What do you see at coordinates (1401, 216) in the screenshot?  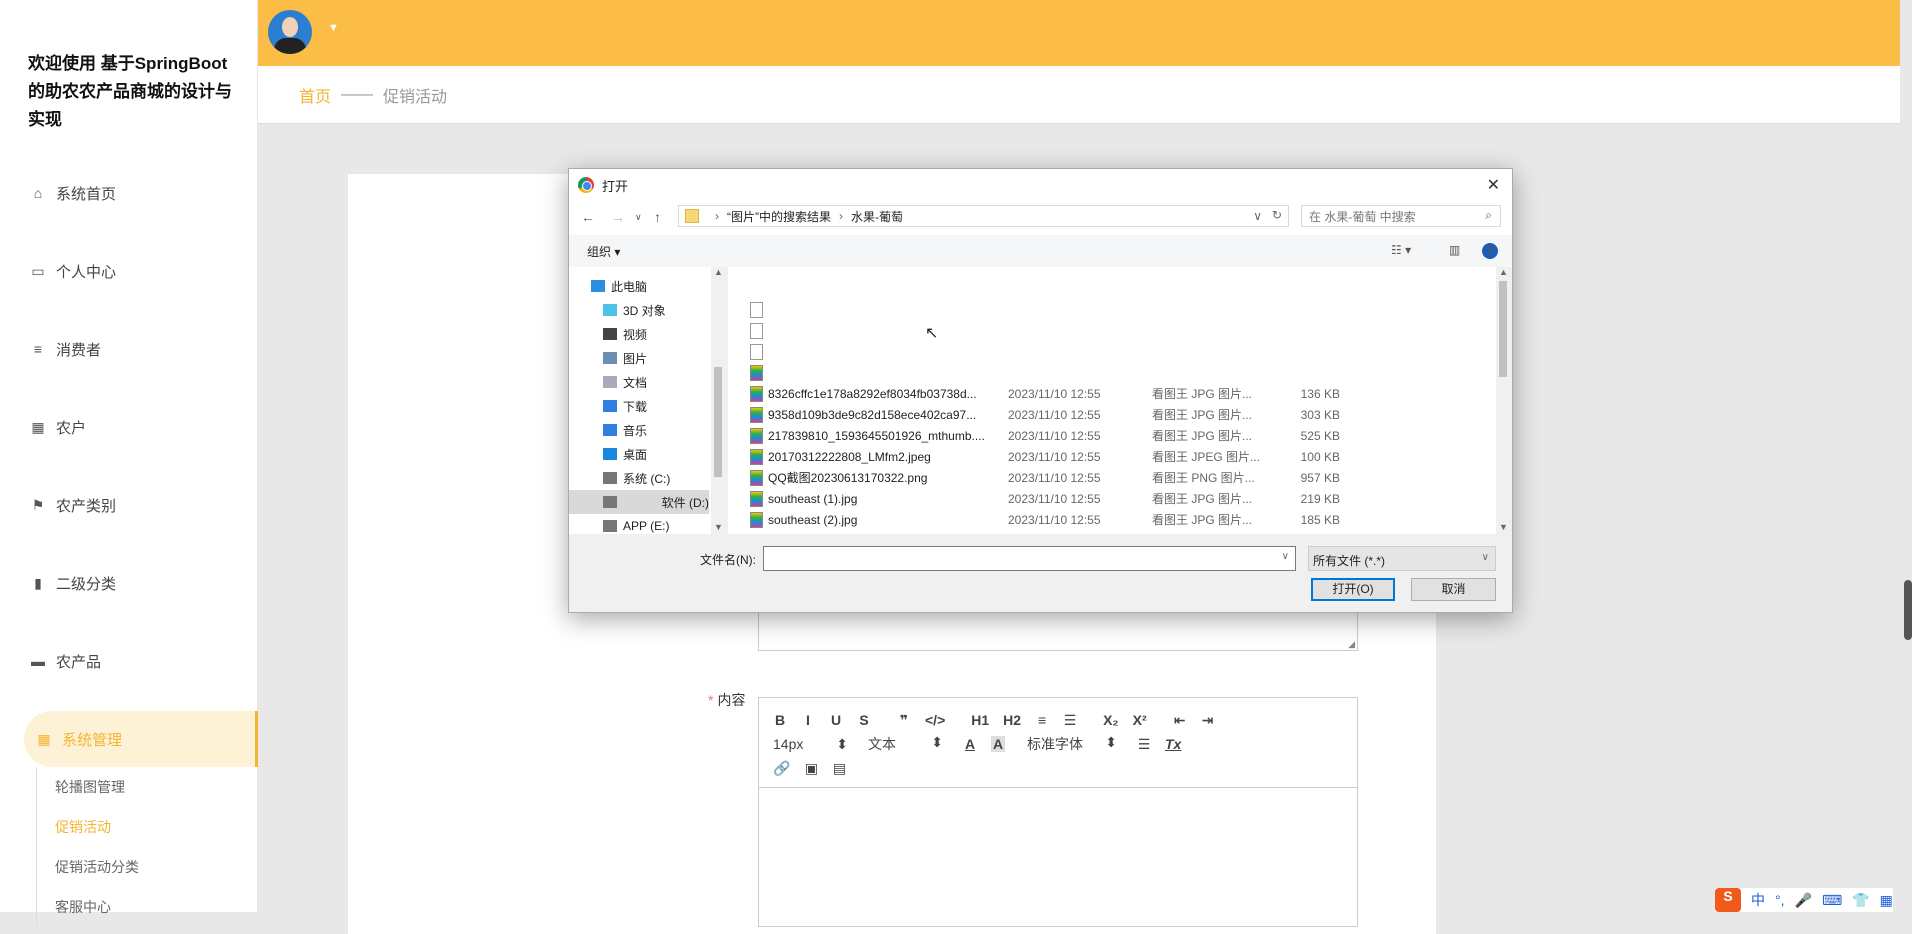 I see `search-input: 在 水果-葡萄 中搜索 ⌕` at bounding box center [1401, 216].